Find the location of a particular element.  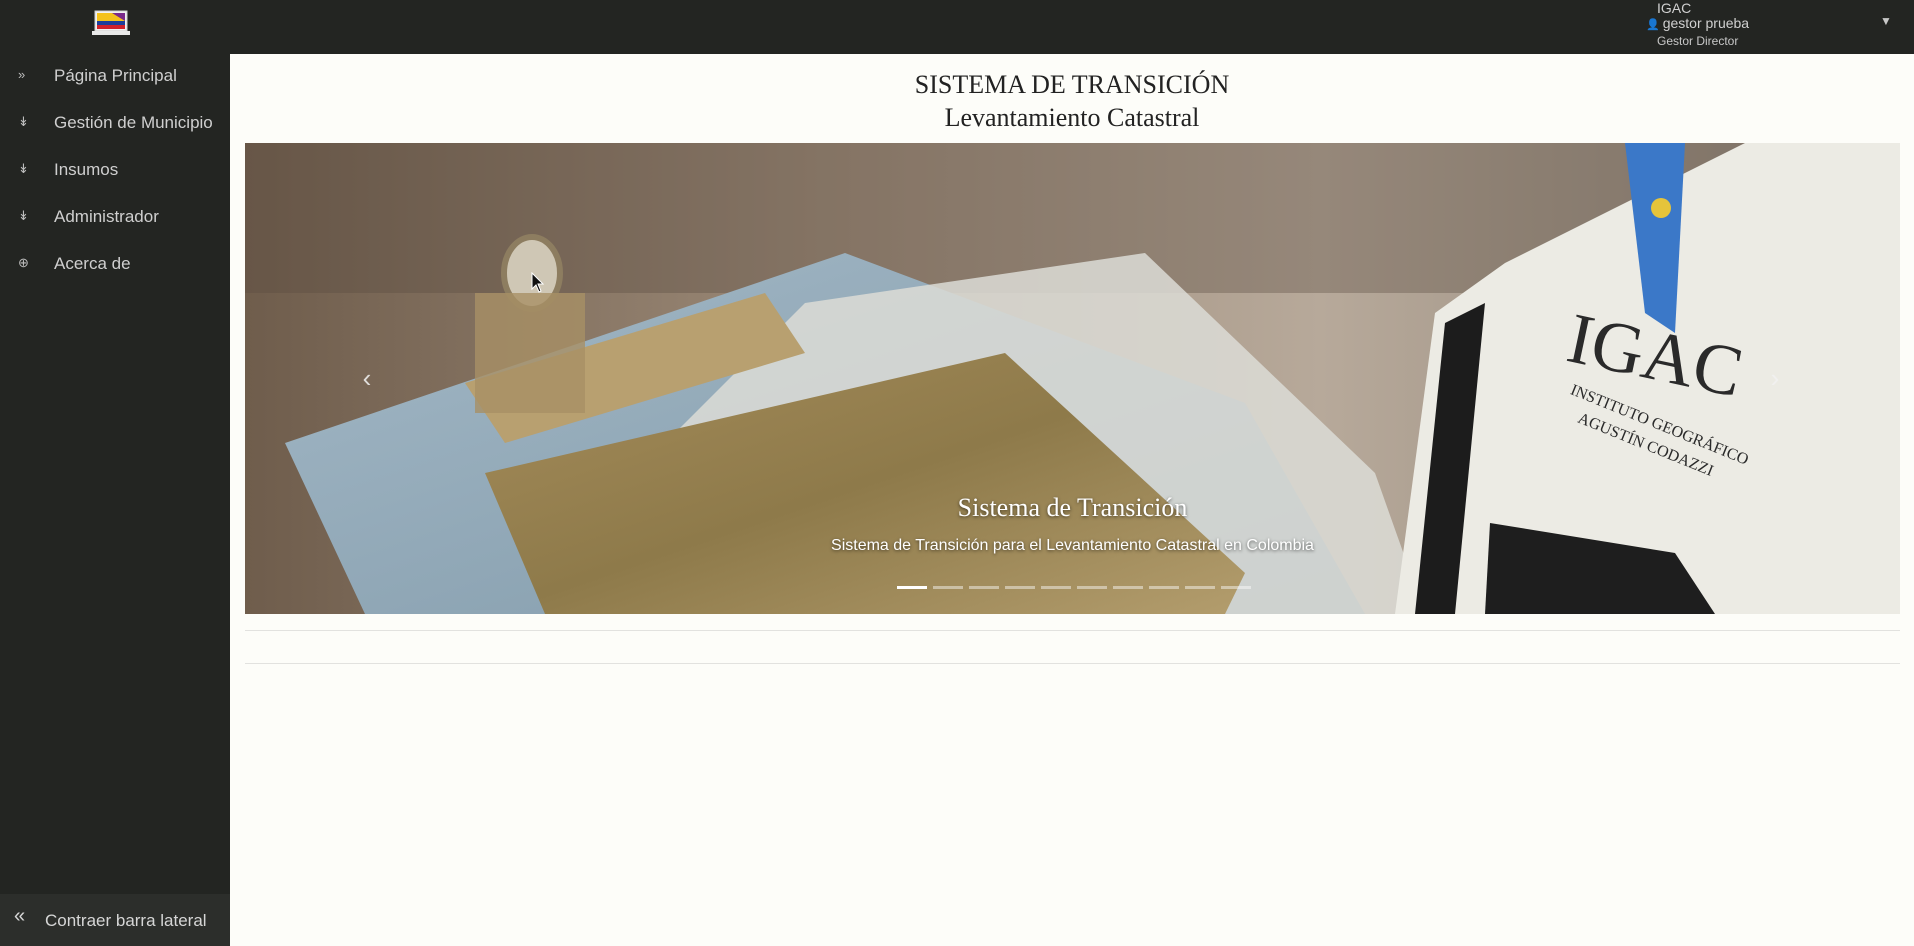

mouse-cursor-icon is located at coordinates (538, 285).